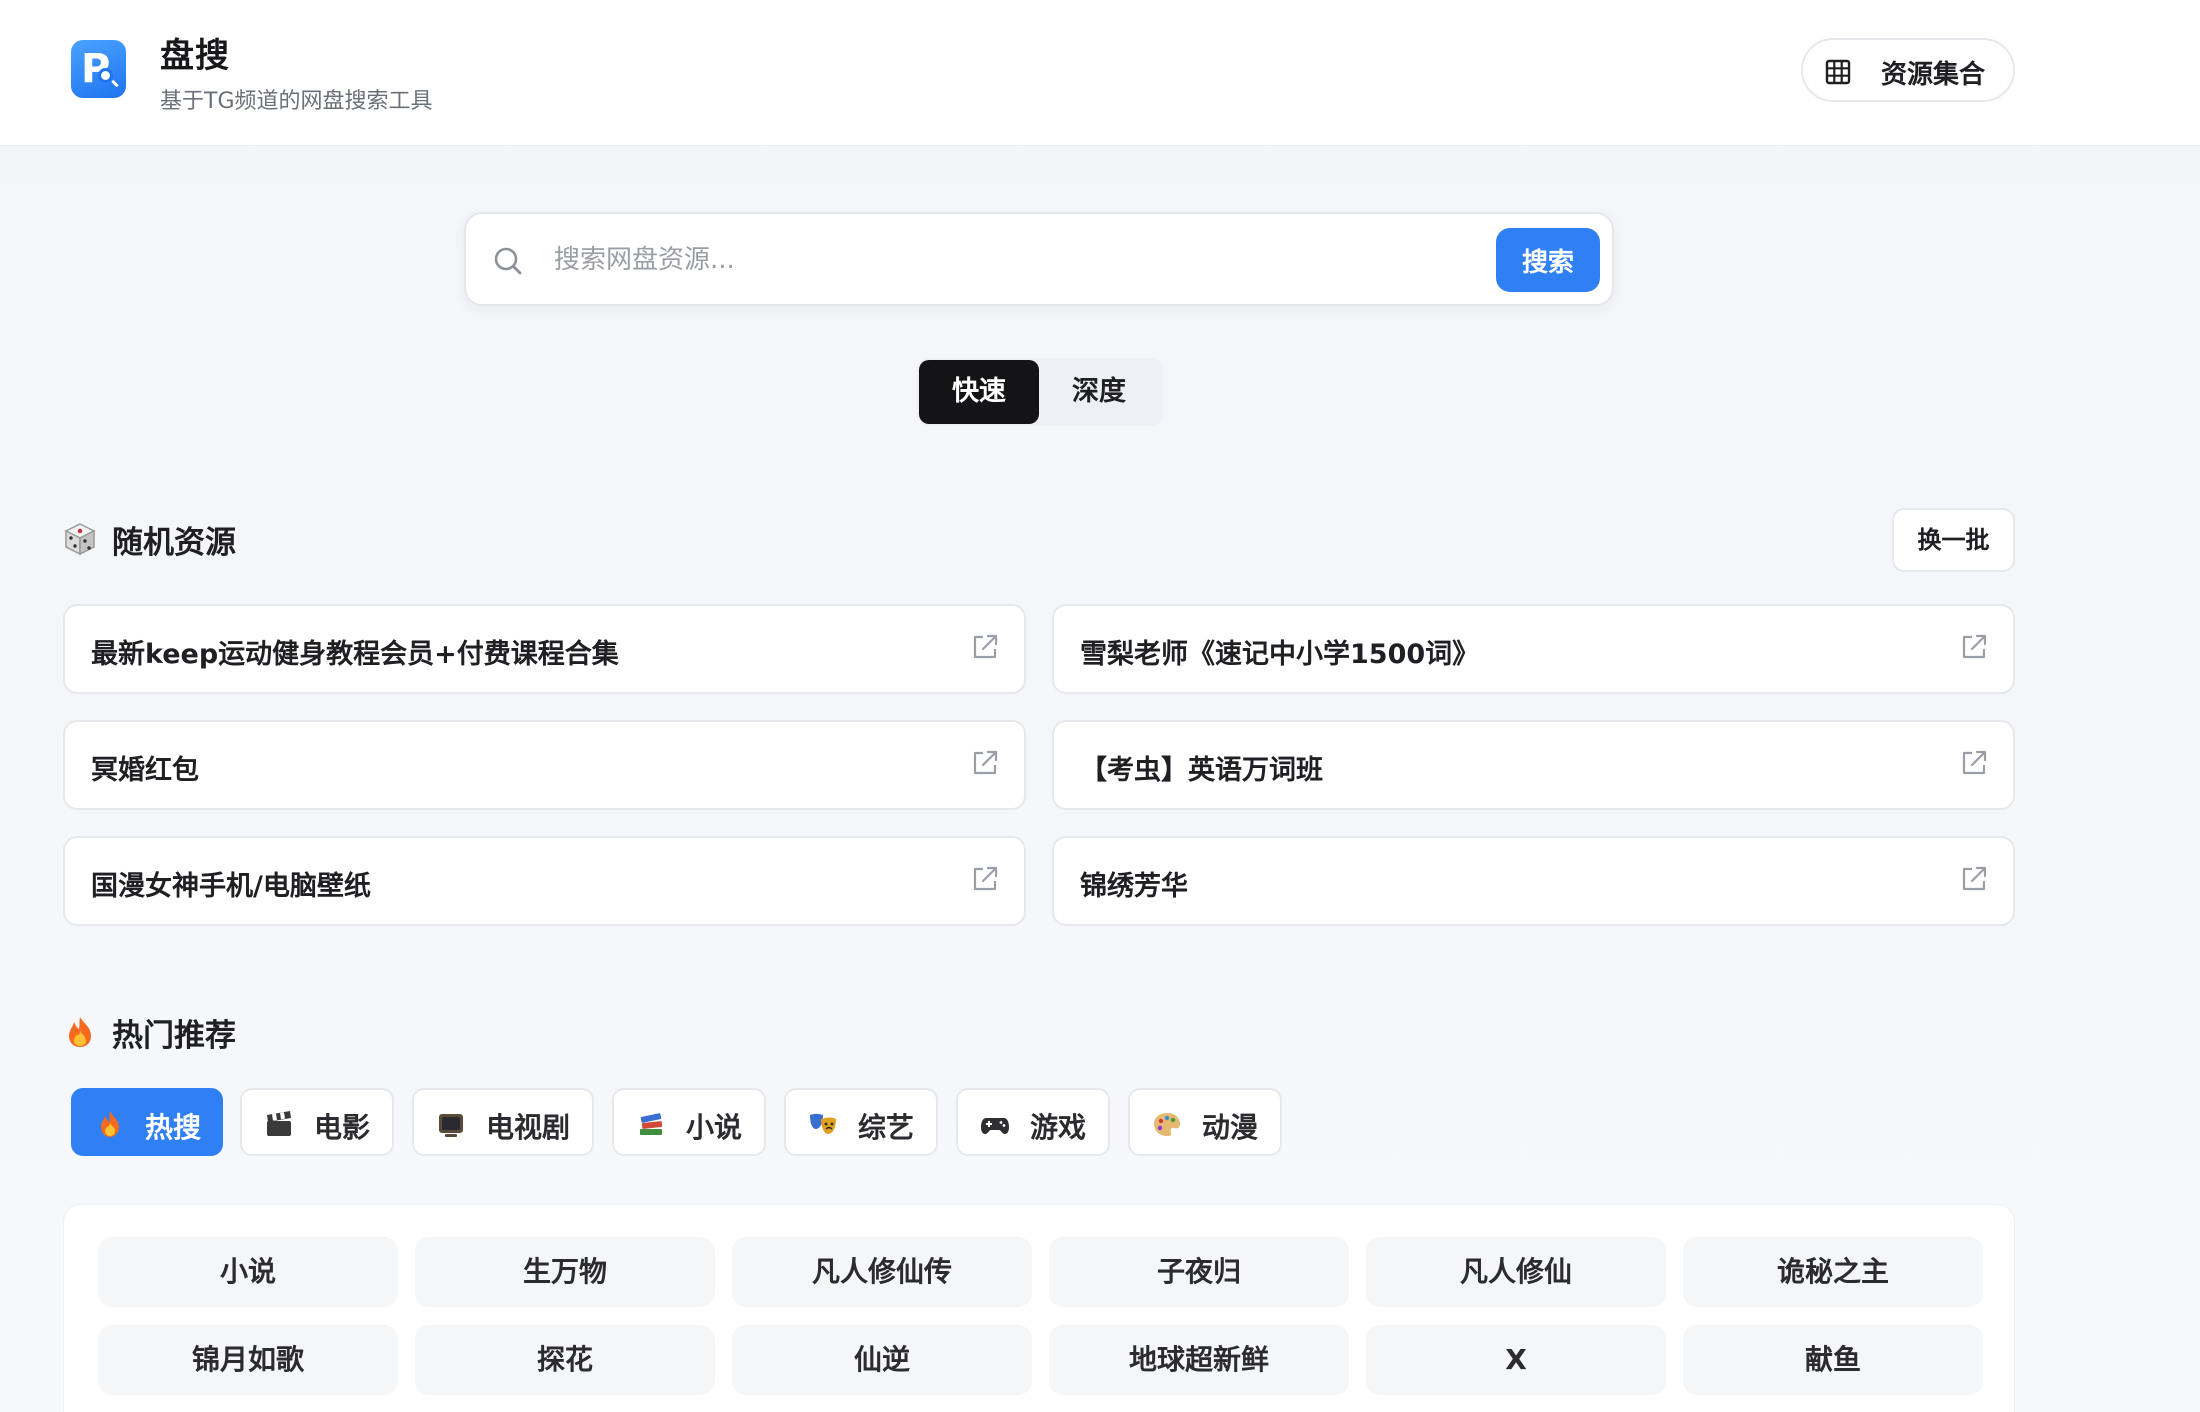  Describe the element at coordinates (342, 1127) in the screenshot. I see `tab-label: 电影` at that location.